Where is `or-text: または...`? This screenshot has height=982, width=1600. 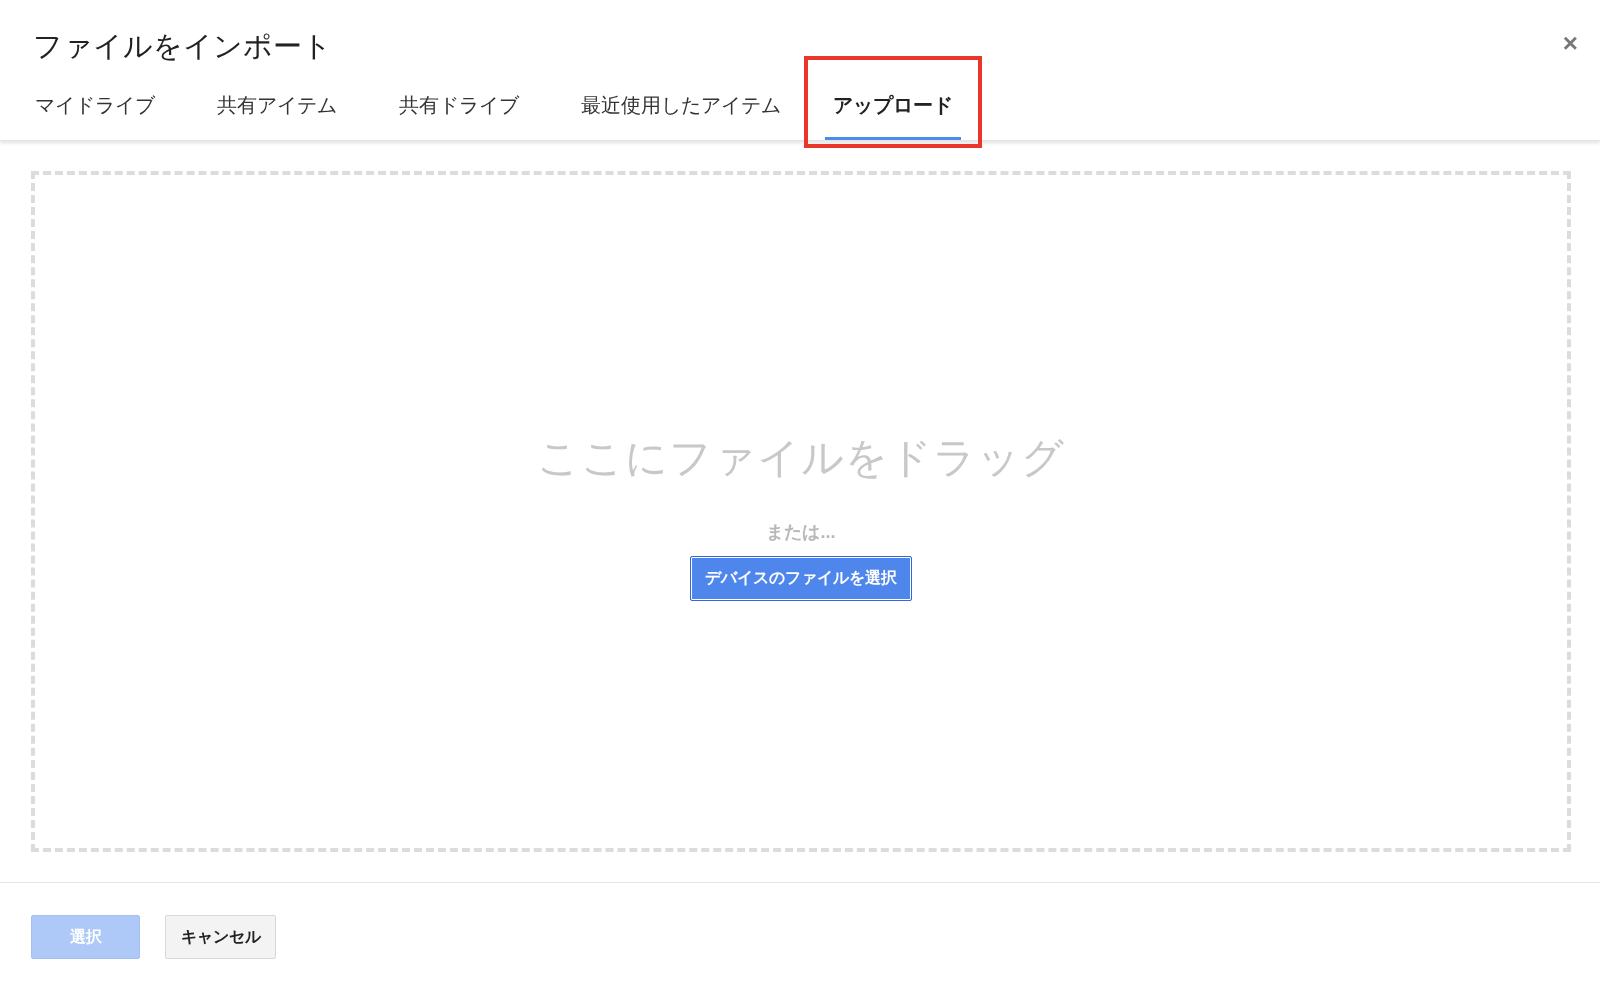
or-text: または... is located at coordinates (801, 532).